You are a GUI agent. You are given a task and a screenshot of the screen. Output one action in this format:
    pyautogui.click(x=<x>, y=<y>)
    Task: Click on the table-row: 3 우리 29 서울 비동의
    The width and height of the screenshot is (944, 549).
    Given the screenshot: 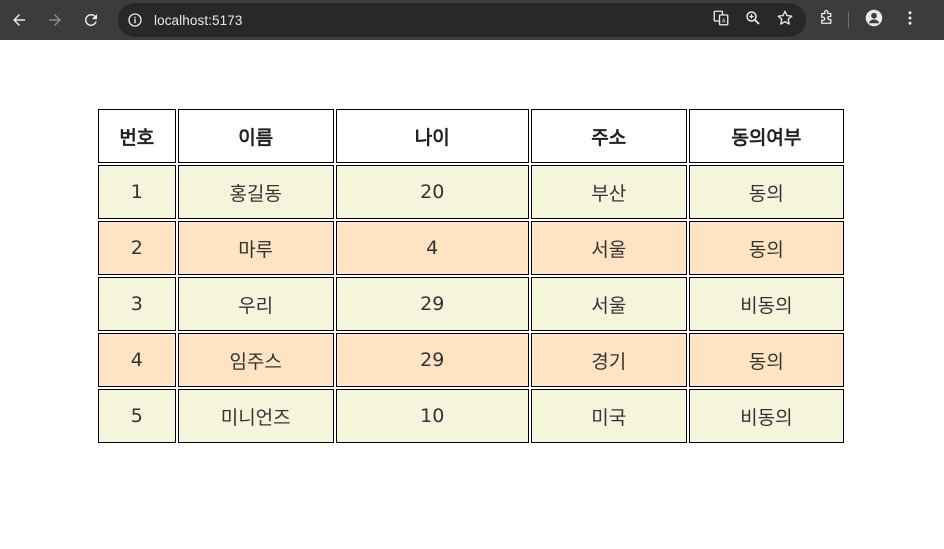 What is the action you would take?
    pyautogui.click(x=471, y=304)
    